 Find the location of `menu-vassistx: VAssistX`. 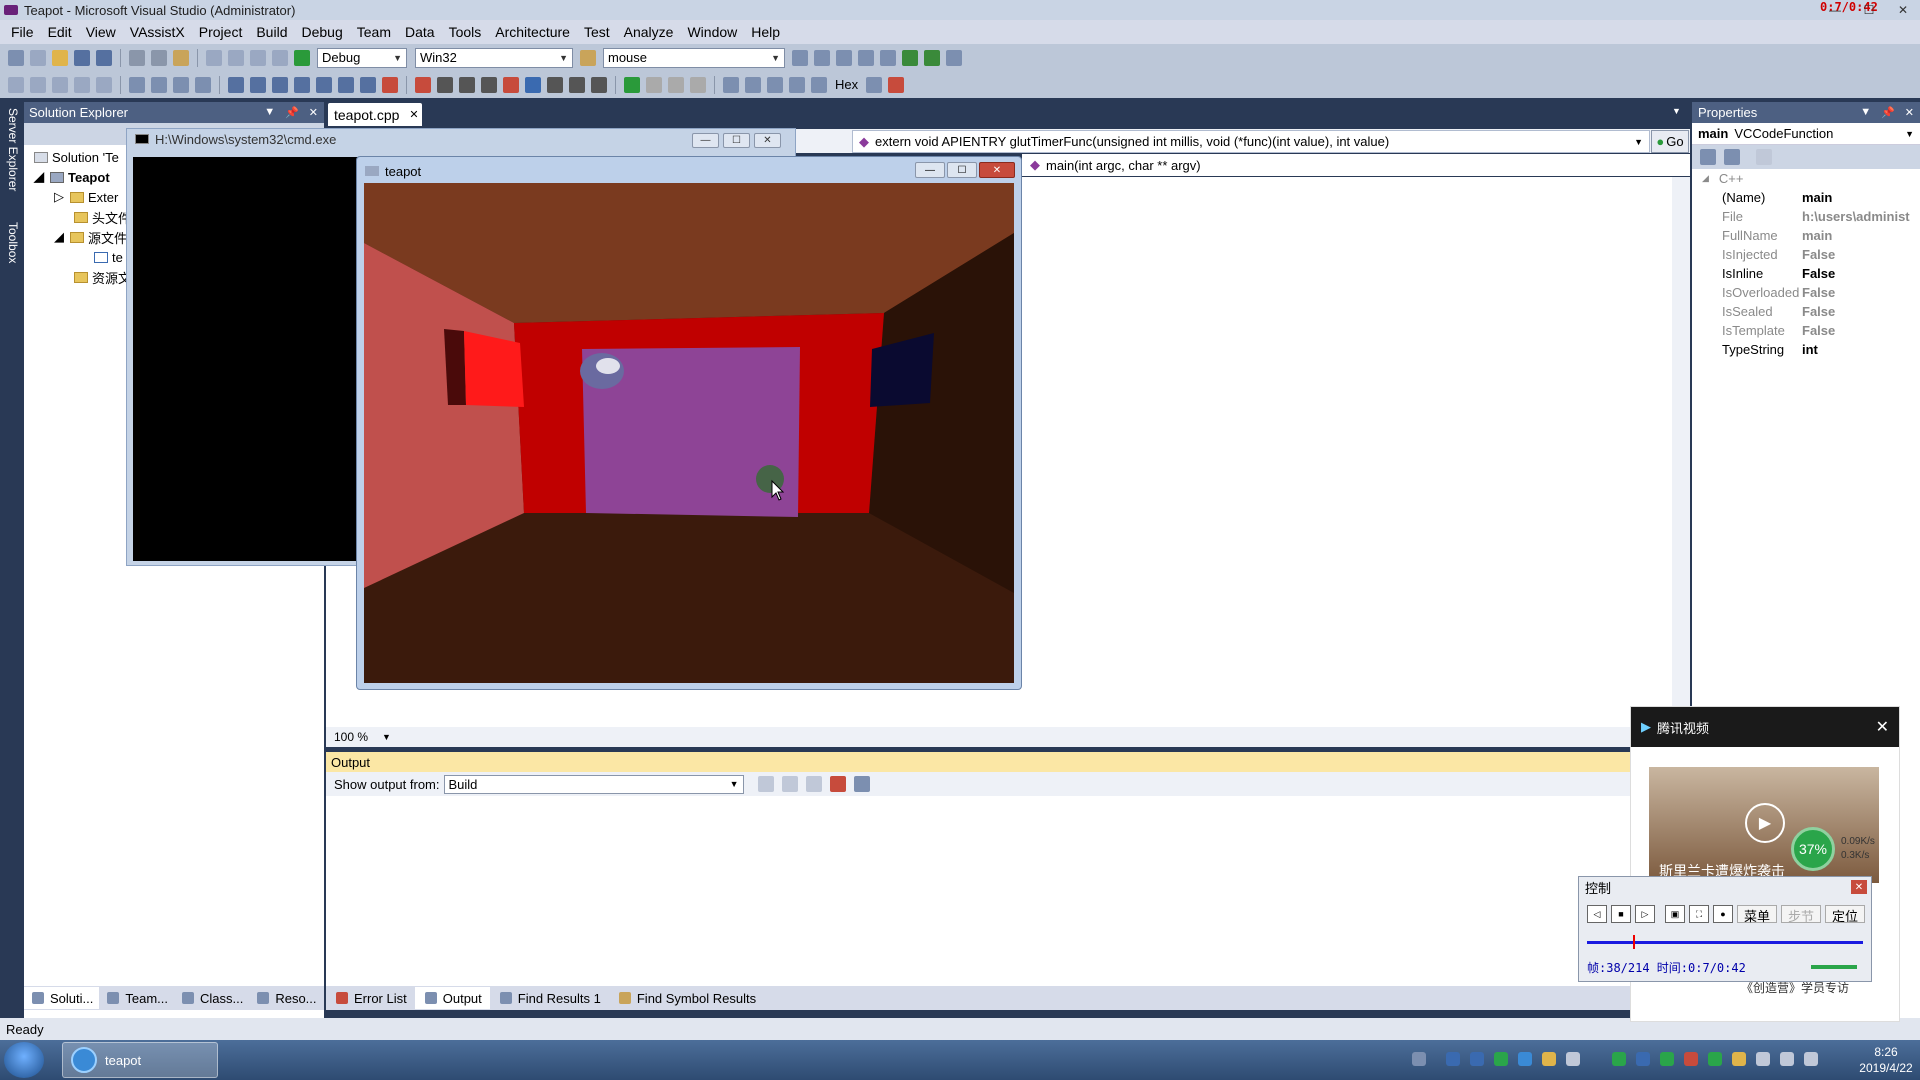

menu-vassistx: VAssistX is located at coordinates (157, 32).